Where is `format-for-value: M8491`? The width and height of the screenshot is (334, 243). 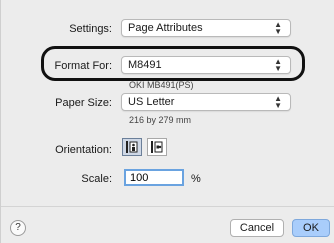 format-for-value: M8491 is located at coordinates (145, 65).